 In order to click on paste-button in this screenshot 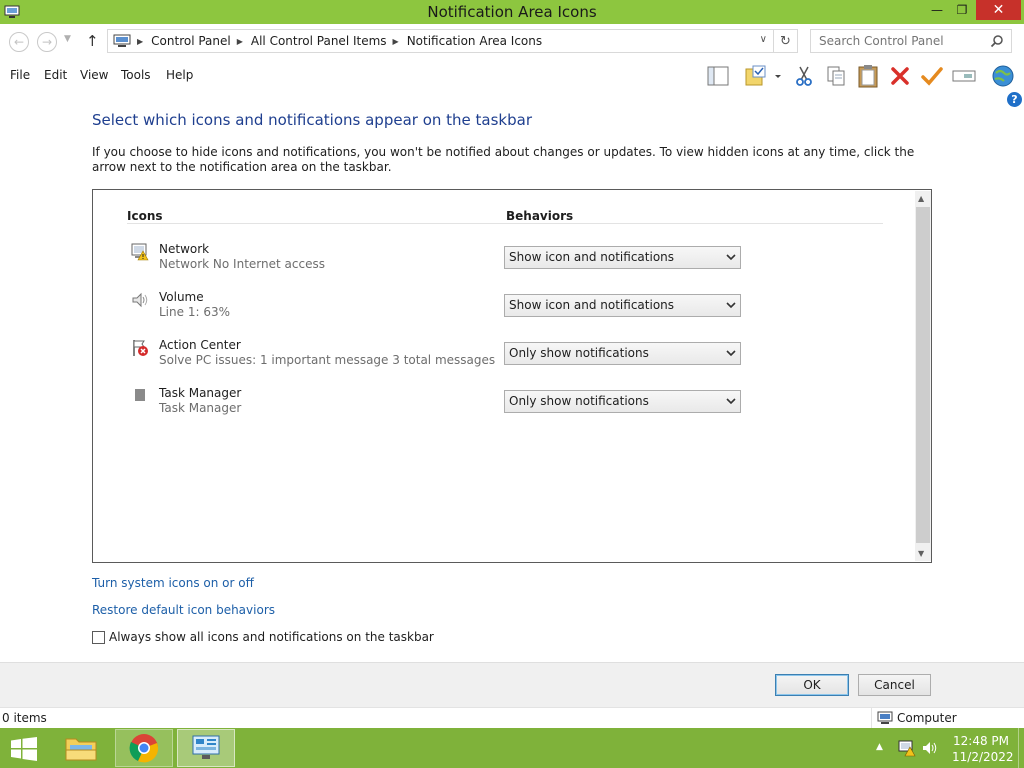, I will do `click(868, 76)`.